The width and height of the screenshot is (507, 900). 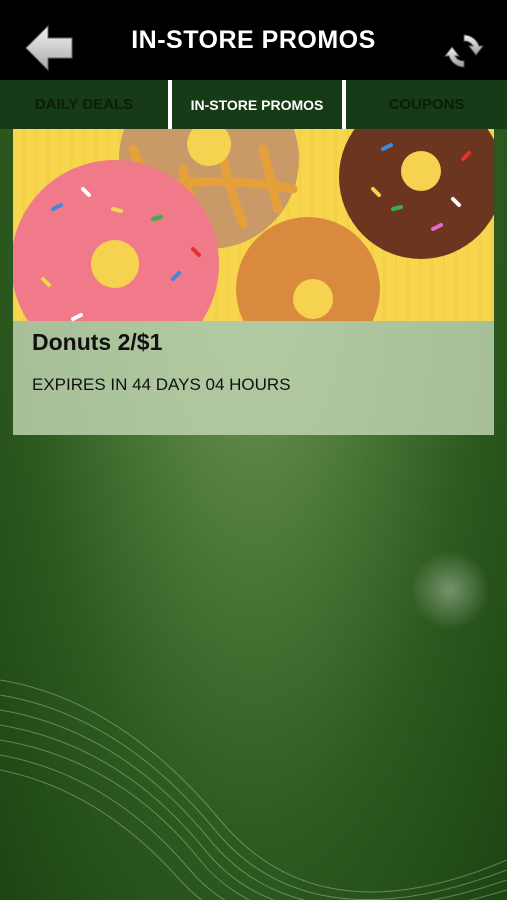 I want to click on top-bar: IN-STORE PROMOS, so click(x=253, y=40).